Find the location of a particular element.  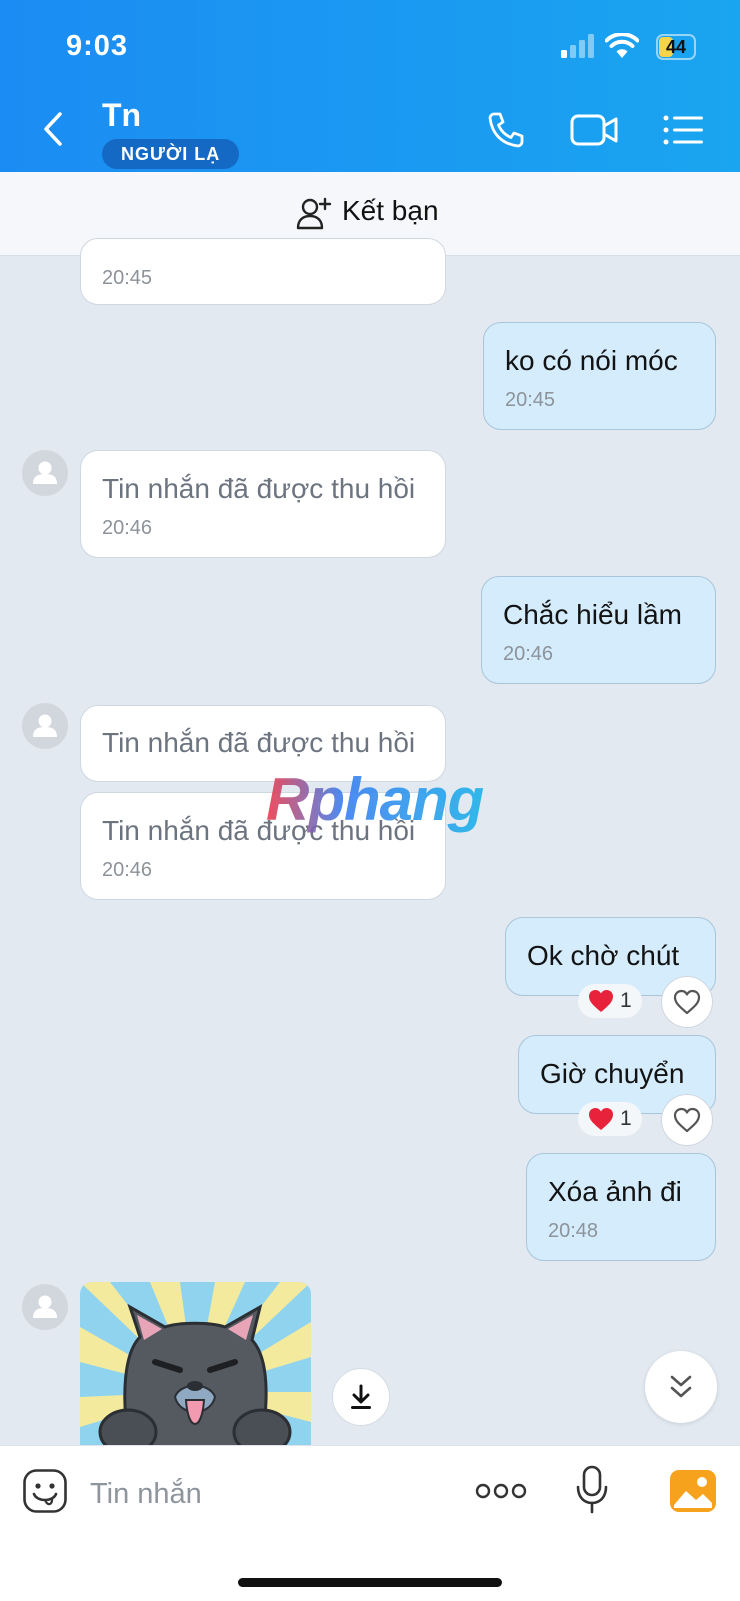

watermark-logo: Rphang is located at coordinates (375, 808).